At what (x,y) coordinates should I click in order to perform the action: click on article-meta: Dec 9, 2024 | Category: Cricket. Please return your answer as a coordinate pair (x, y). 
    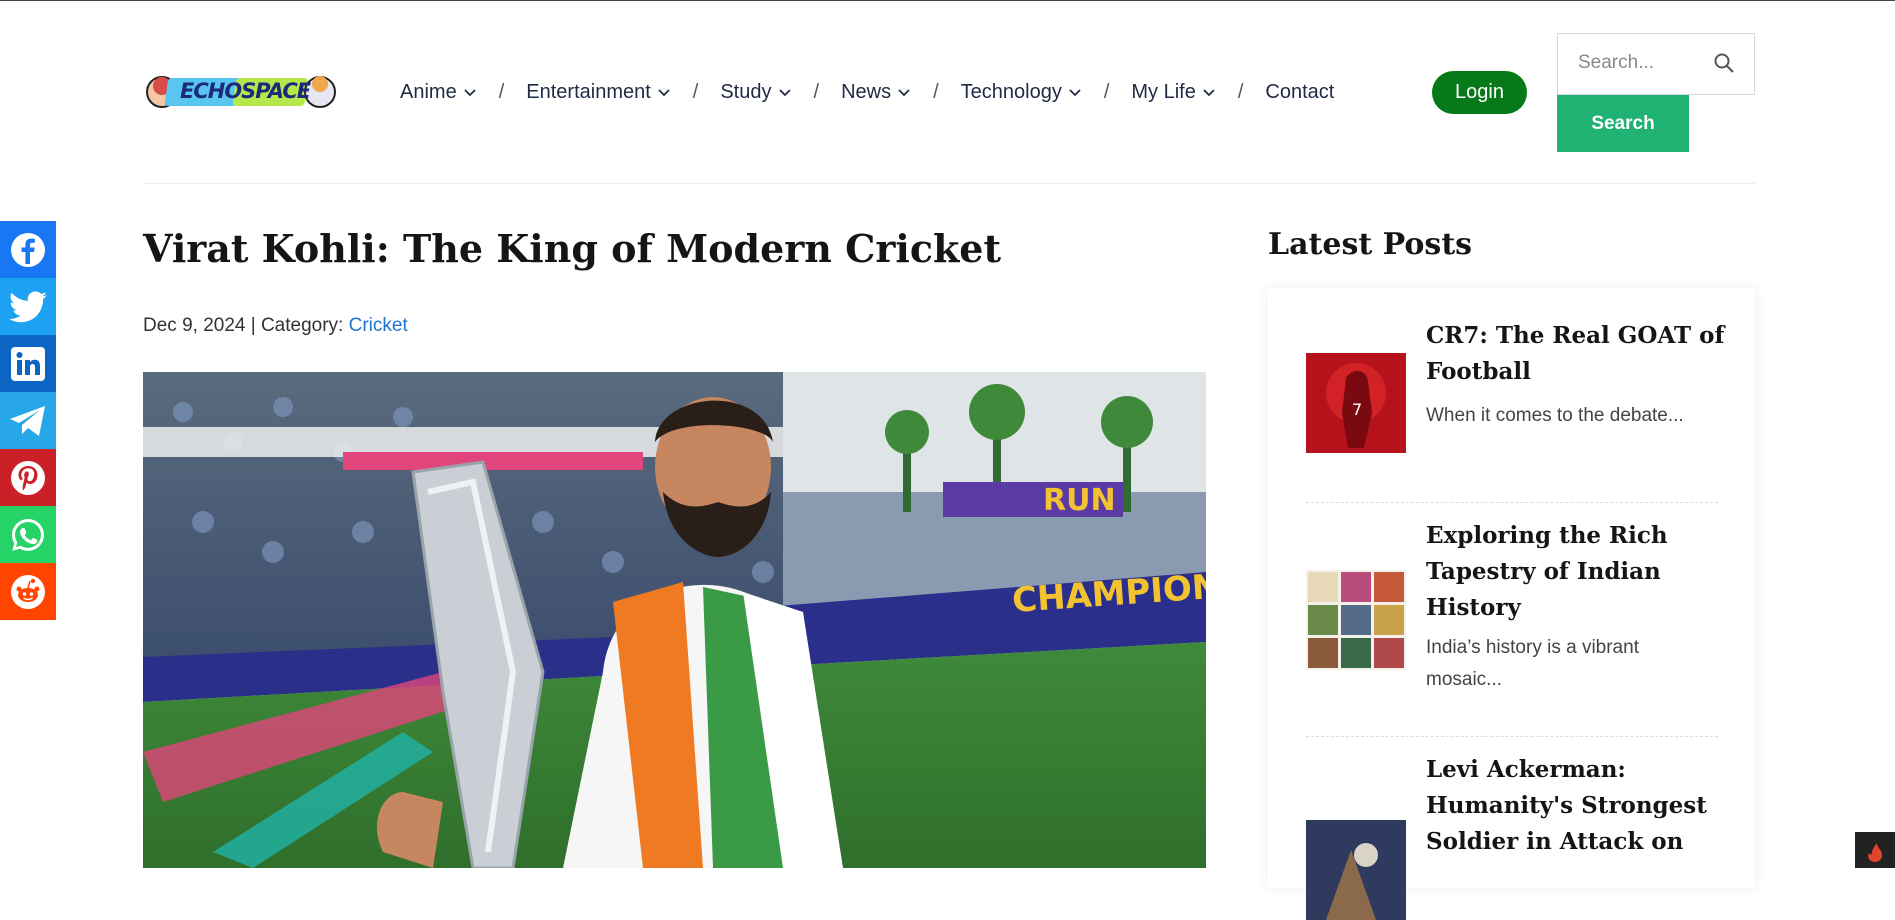
    Looking at the image, I should click on (275, 326).